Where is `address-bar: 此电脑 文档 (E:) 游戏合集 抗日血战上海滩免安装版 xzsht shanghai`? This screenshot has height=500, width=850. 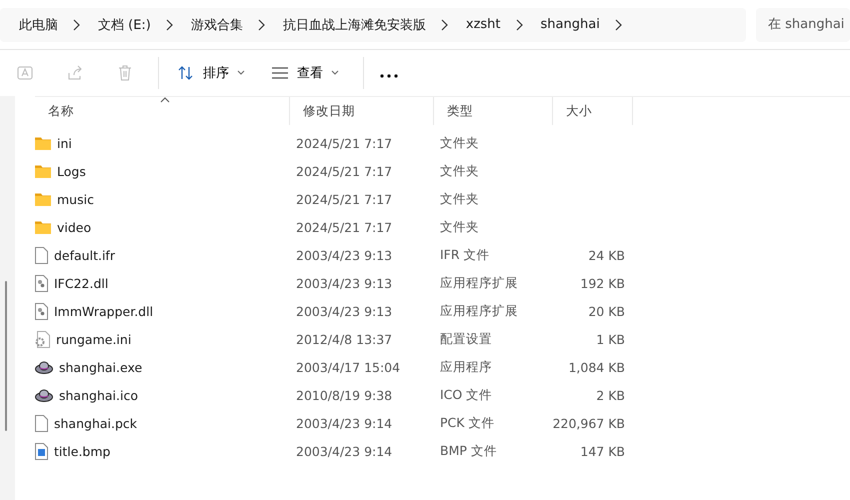 address-bar: 此电脑 文档 (E:) 游戏合集 抗日血战上海滩免安装版 xzsht shanghai is located at coordinates (373, 25).